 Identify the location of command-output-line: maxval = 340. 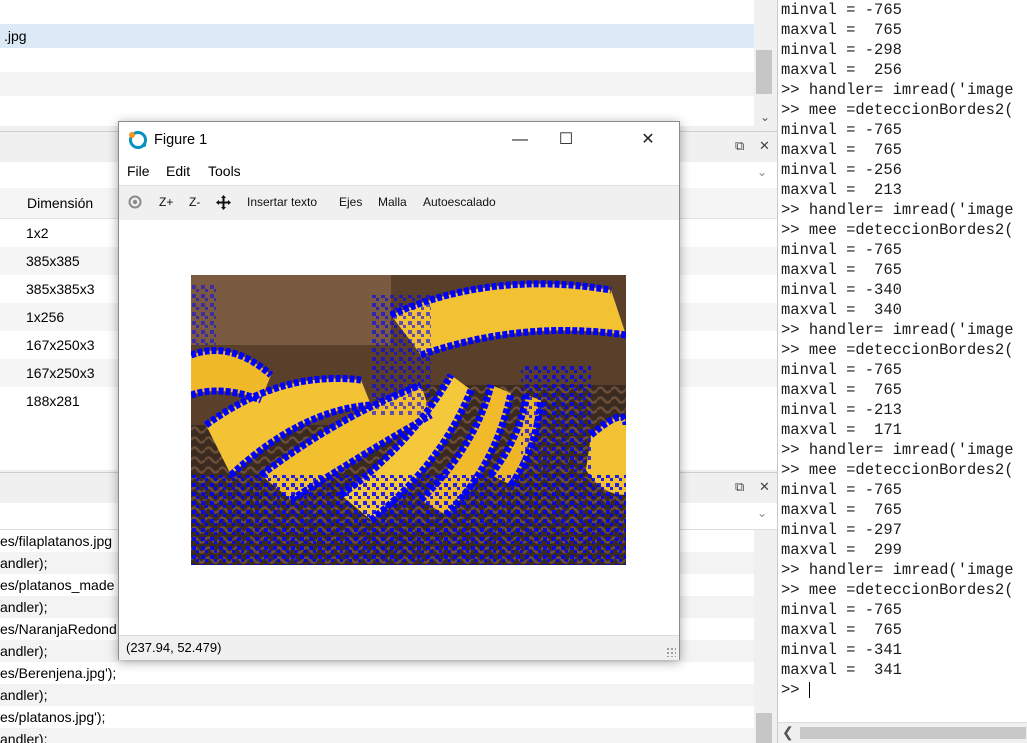
(841, 310).